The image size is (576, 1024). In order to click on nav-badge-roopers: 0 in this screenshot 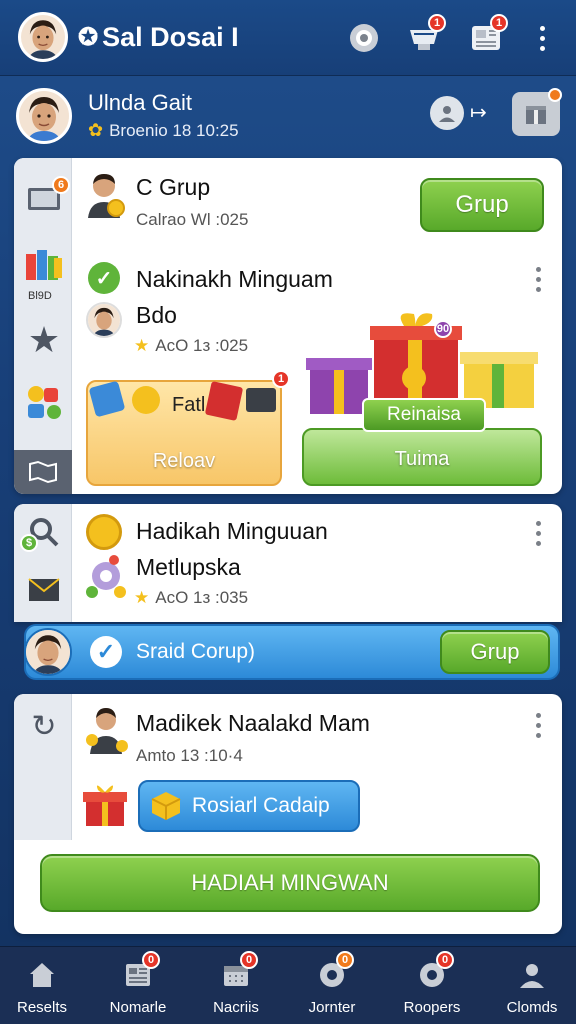, I will do `click(445, 960)`.